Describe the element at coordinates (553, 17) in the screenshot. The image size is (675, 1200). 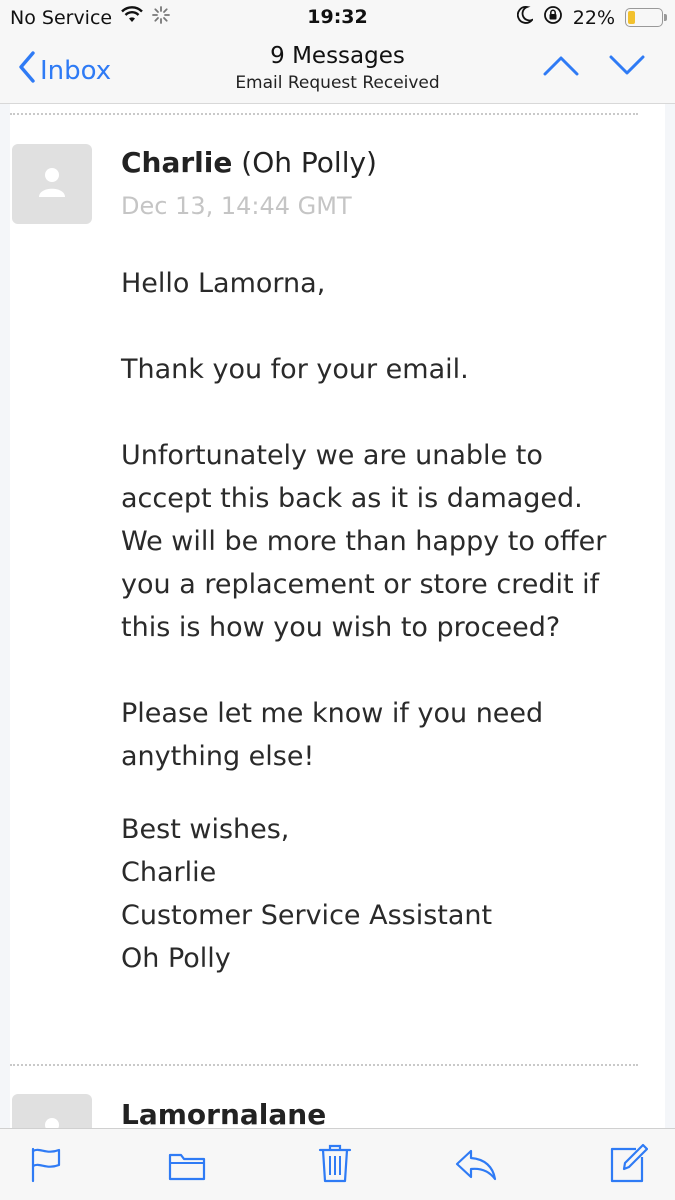
I see `orientation-lock-icon` at that location.